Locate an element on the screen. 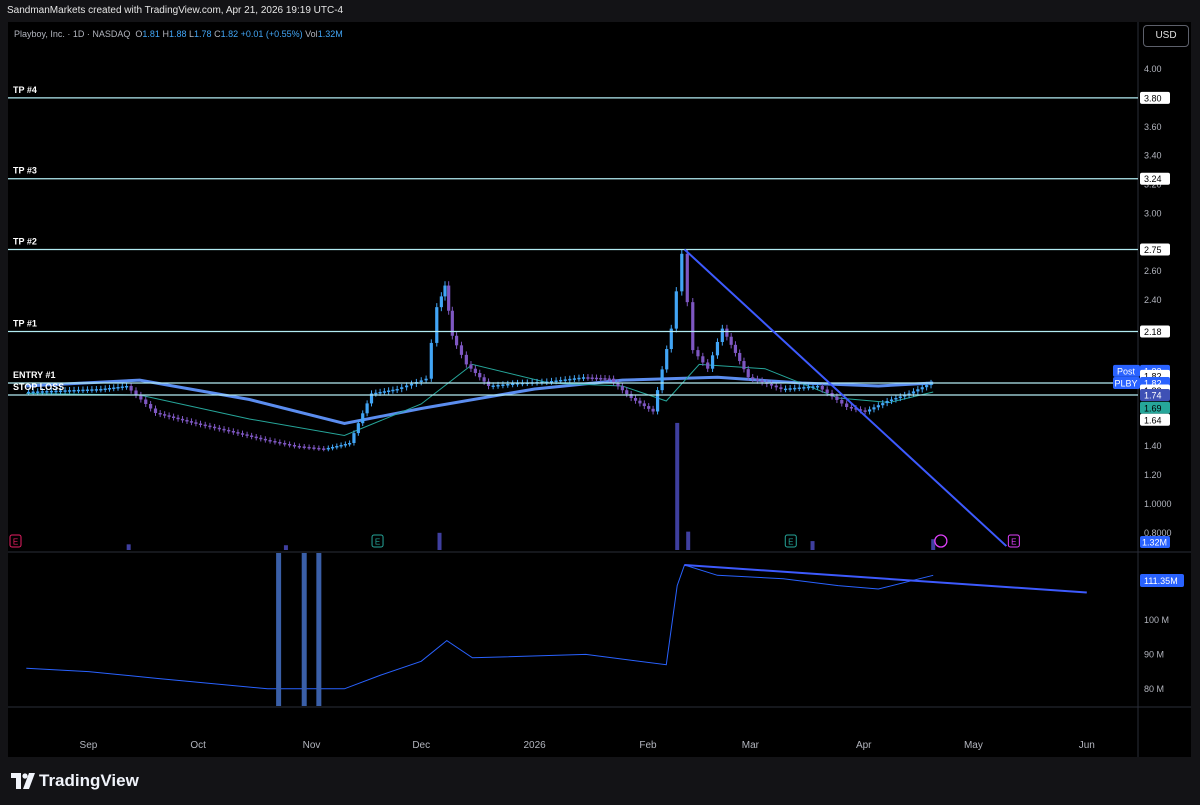 Image resolution: width=1200 pixels, height=805 pixels. change-value: +0.01 (+0.55%) is located at coordinates (271, 34).